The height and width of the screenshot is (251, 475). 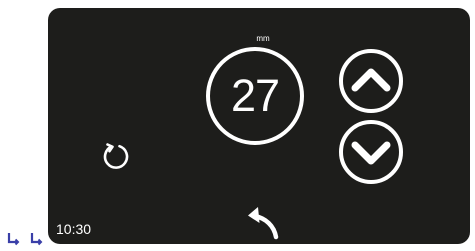 What do you see at coordinates (74, 229) in the screenshot?
I see `clock-time: 10:30` at bounding box center [74, 229].